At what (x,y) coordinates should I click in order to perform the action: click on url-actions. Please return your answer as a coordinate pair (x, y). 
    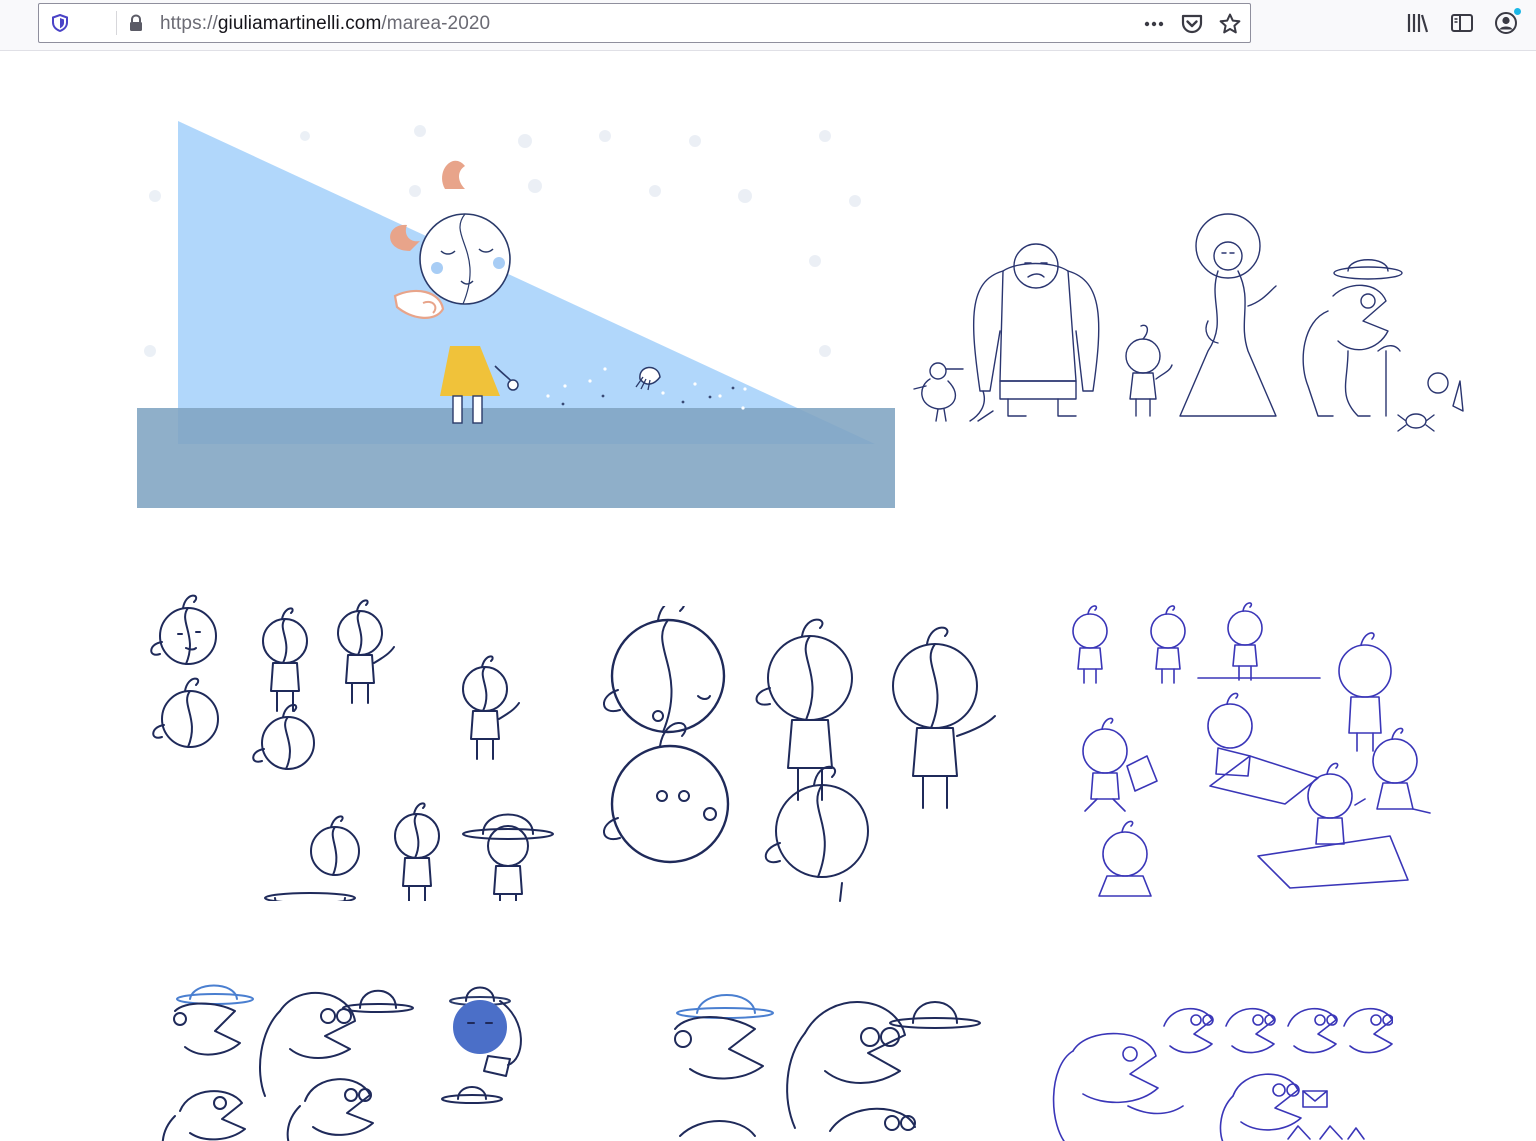
    Looking at the image, I should click on (1192, 24).